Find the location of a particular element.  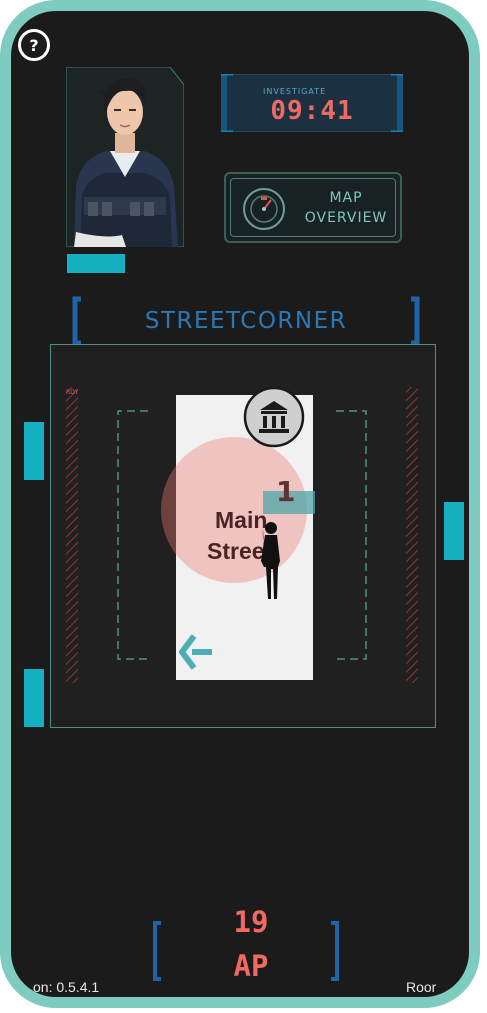

occupant-count: 1 is located at coordinates (286, 491).